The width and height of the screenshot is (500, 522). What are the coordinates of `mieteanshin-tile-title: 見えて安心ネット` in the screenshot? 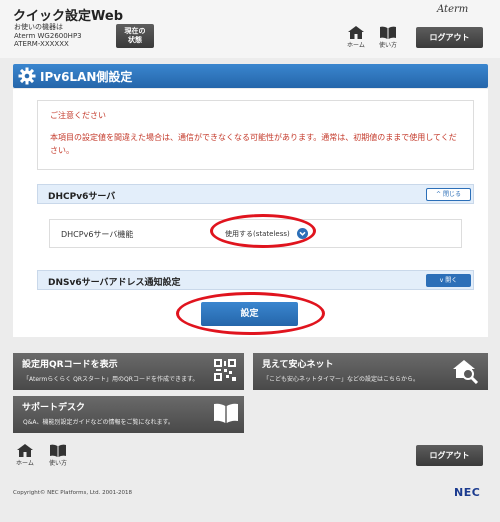 It's located at (298, 365).